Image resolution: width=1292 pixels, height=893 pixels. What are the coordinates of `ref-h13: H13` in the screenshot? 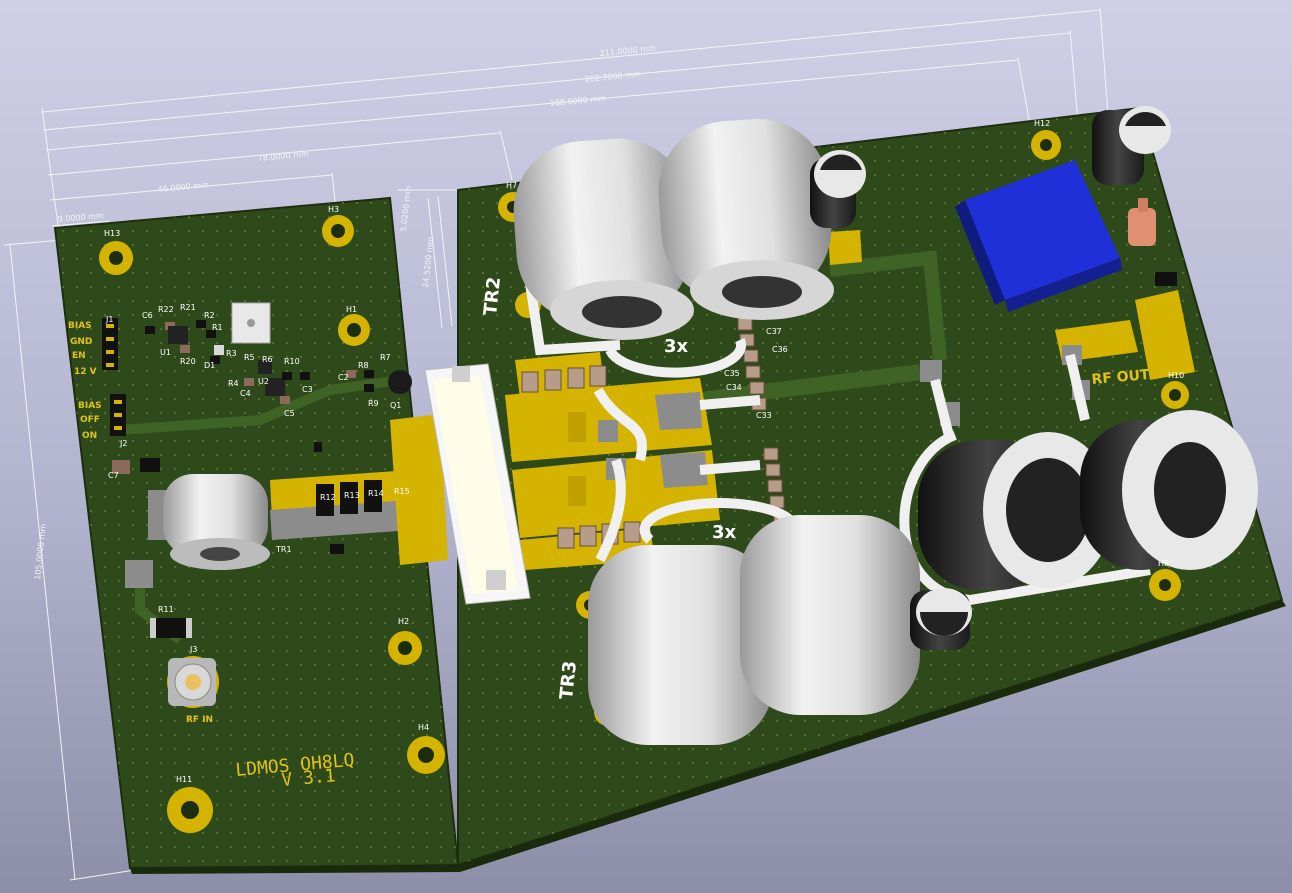 It's located at (112, 233).